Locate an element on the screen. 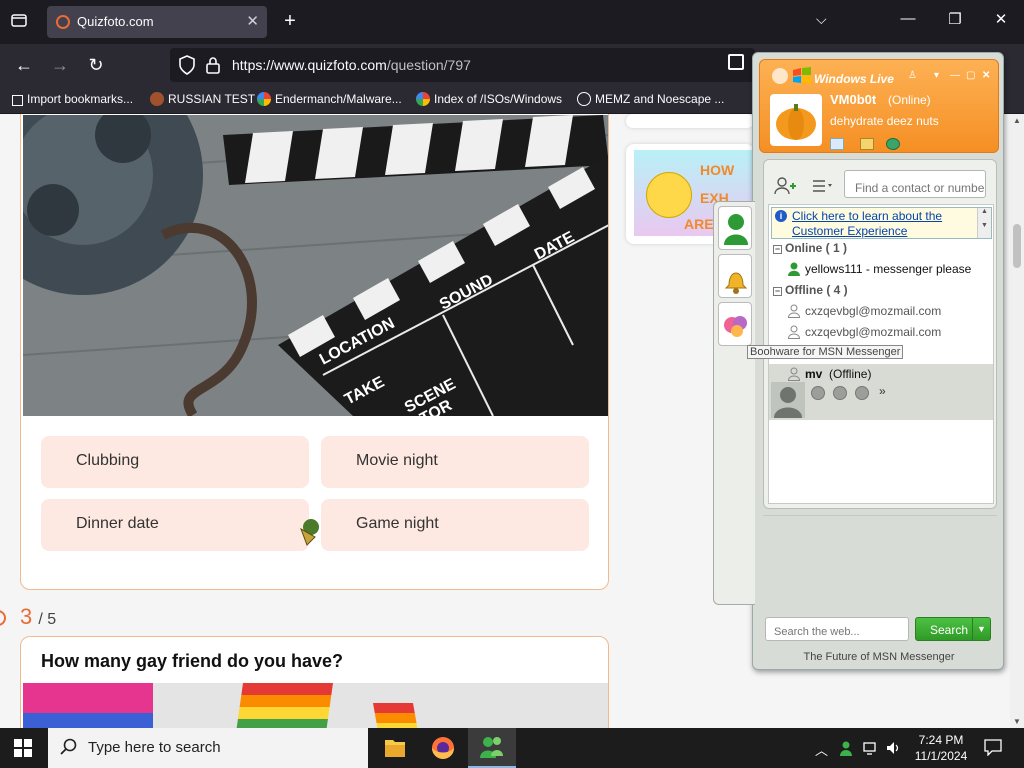 The width and height of the screenshot is (1024, 768). file-explorer-icon is located at coordinates (395, 748).